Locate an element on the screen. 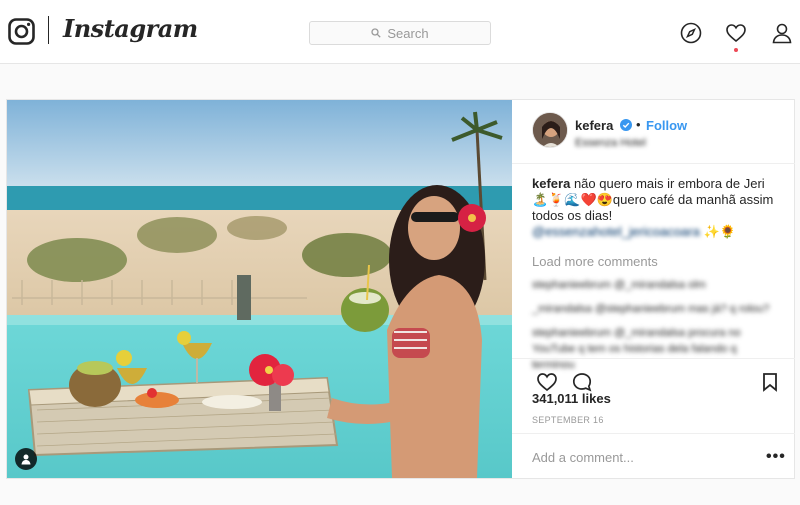 This screenshot has height=505, width=800. more-options-icon: ••• is located at coordinates (776, 457).